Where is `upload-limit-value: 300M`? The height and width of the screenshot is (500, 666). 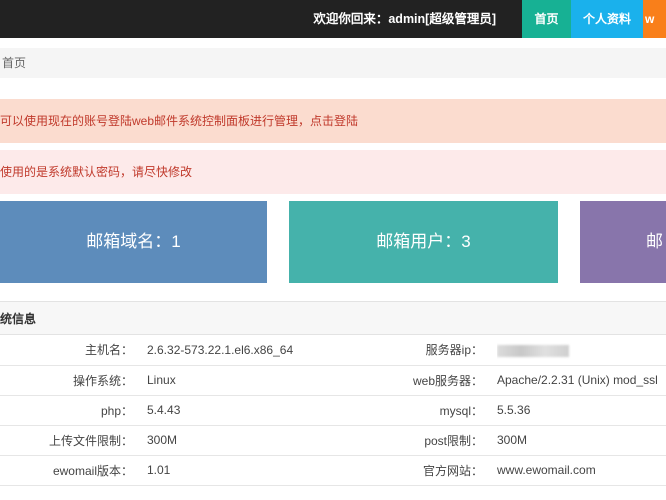 upload-limit-value: 300M is located at coordinates (277, 440).